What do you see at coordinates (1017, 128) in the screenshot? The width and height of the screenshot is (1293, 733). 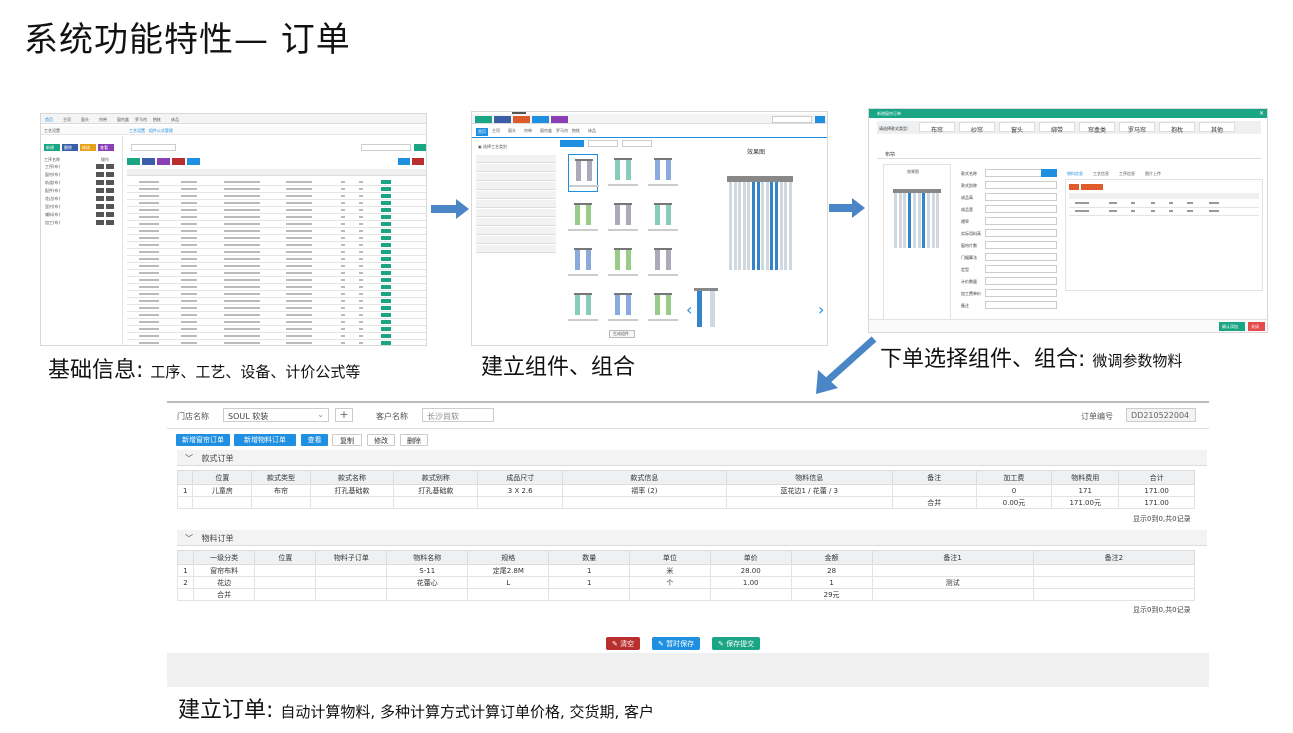 I see `type-tab: 窗头` at bounding box center [1017, 128].